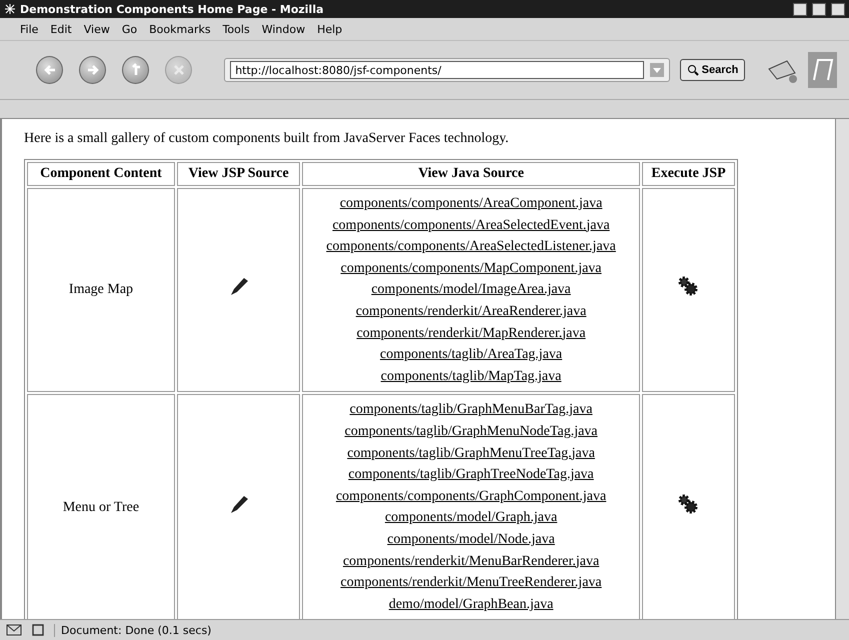  I want to click on source-link: demo/model/GraphBean.java, so click(471, 605).